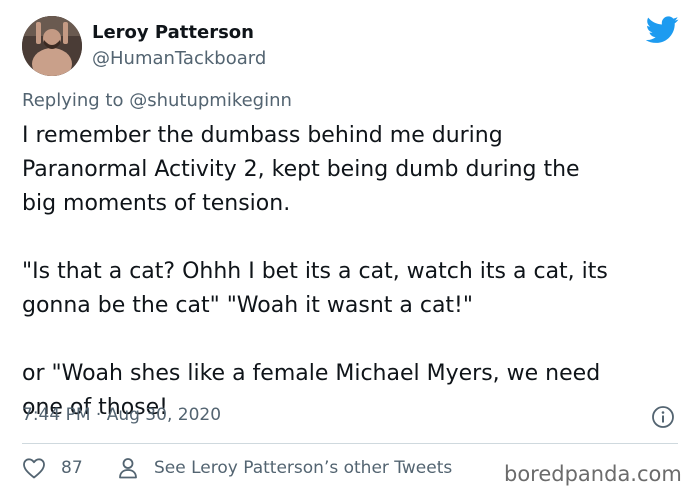 This screenshot has width=700, height=498. Describe the element at coordinates (210, 100) in the screenshot. I see `reply-mention-link: @shutupmikeginn` at that location.